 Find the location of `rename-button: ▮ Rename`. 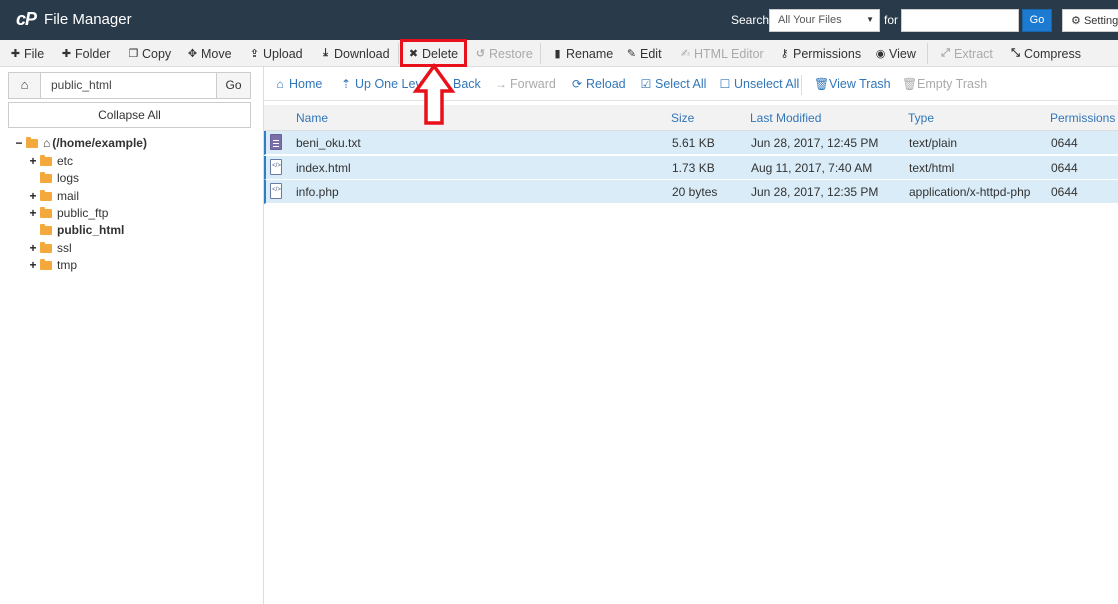

rename-button: ▮ Rename is located at coordinates (582, 53).